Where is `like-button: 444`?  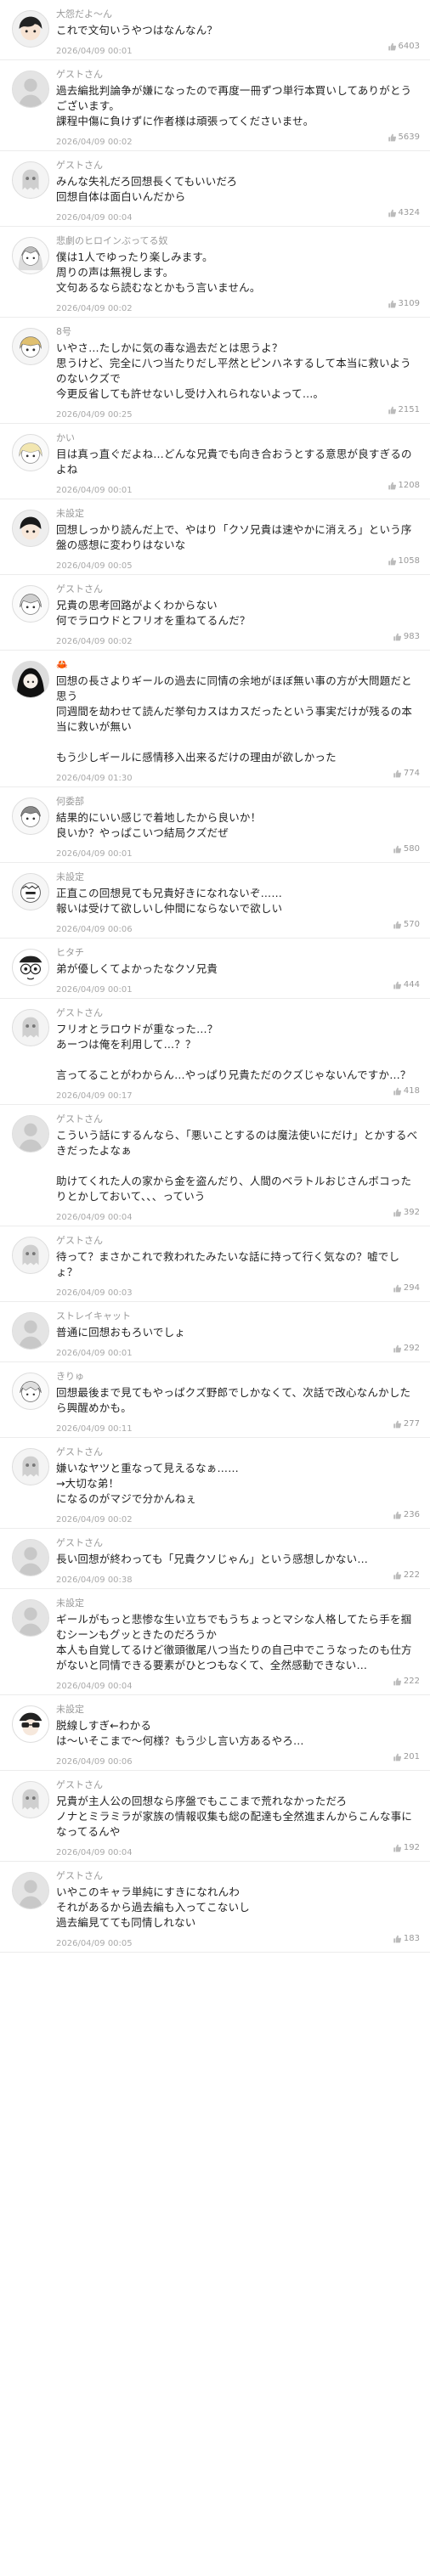 like-button: 444 is located at coordinates (406, 985).